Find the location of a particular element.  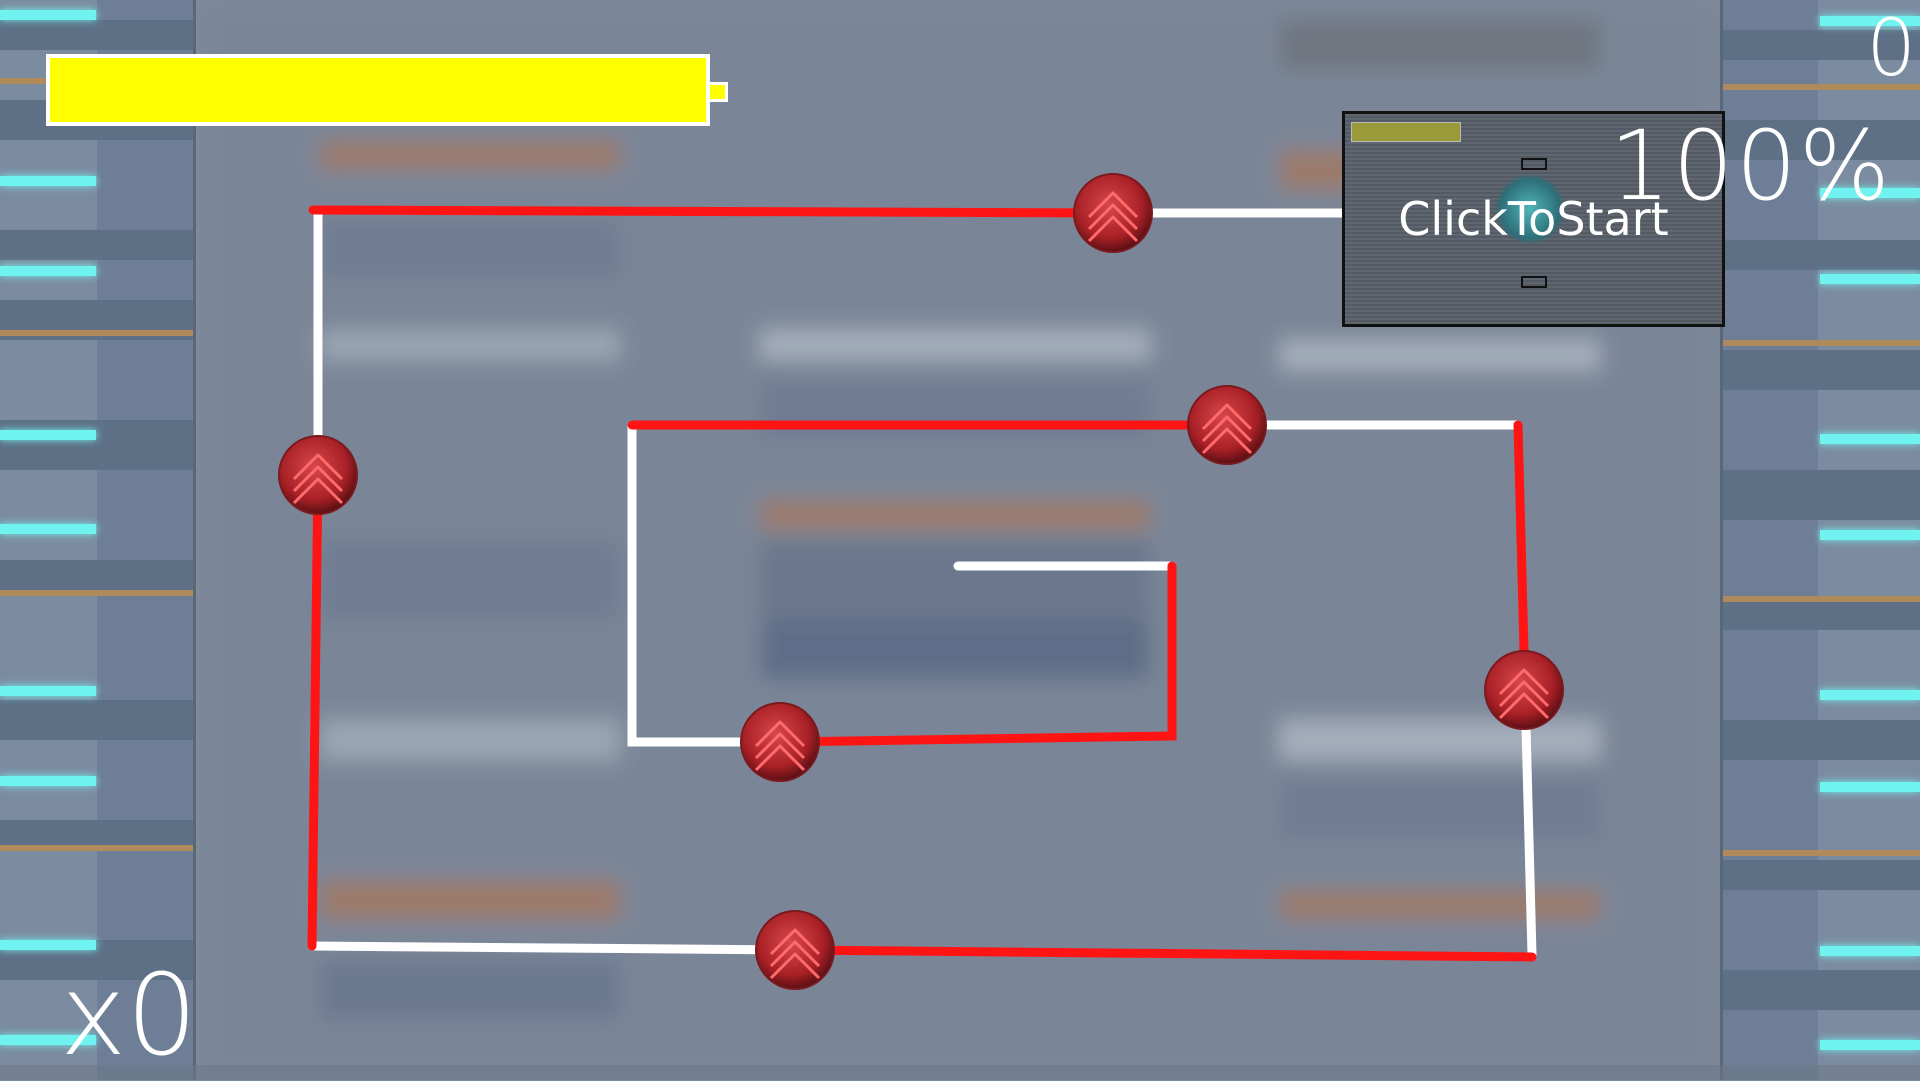

health-bar-fill is located at coordinates (378, 90).